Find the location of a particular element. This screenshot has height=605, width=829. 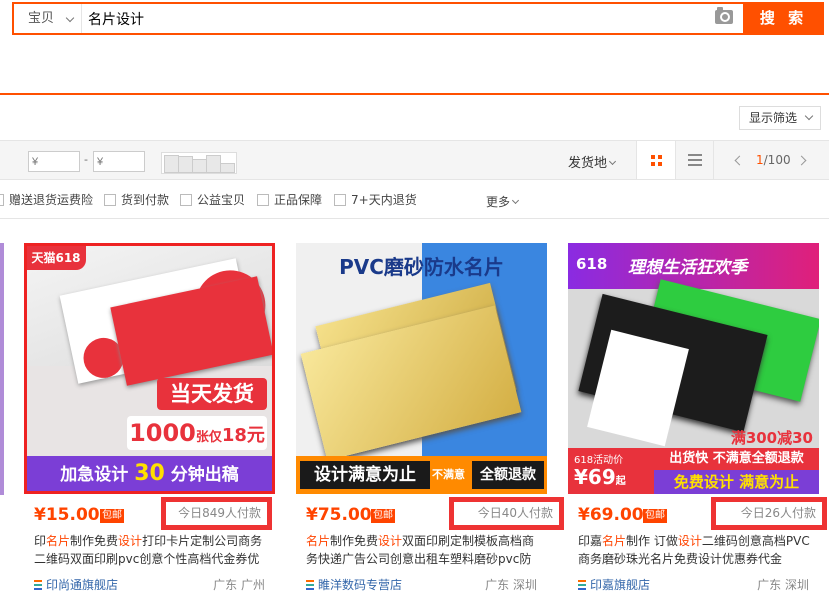

unsatisfied-tag: 不满意 is located at coordinates (448, 474).